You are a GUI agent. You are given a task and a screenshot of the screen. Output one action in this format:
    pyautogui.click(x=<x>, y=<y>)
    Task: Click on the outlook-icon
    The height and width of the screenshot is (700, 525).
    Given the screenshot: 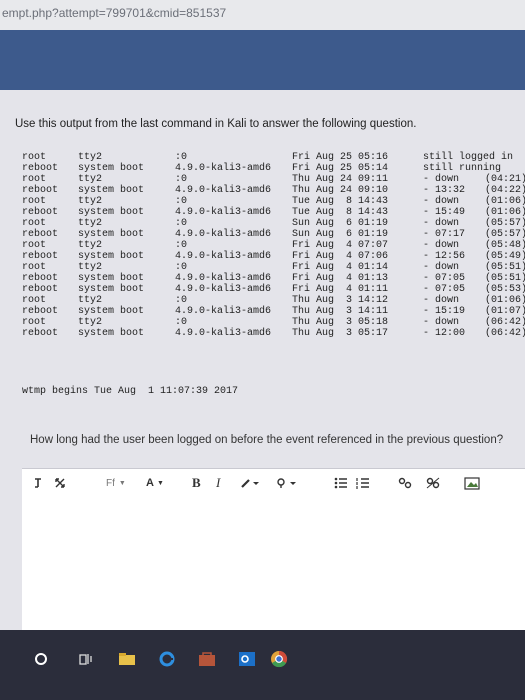 What is the action you would take?
    pyautogui.click(x=247, y=659)
    